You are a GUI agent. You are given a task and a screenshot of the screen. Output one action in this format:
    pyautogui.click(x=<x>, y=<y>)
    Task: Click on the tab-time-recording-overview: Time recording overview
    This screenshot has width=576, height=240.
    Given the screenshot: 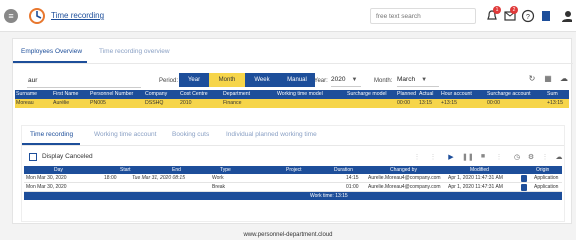 What is the action you would take?
    pyautogui.click(x=134, y=51)
    